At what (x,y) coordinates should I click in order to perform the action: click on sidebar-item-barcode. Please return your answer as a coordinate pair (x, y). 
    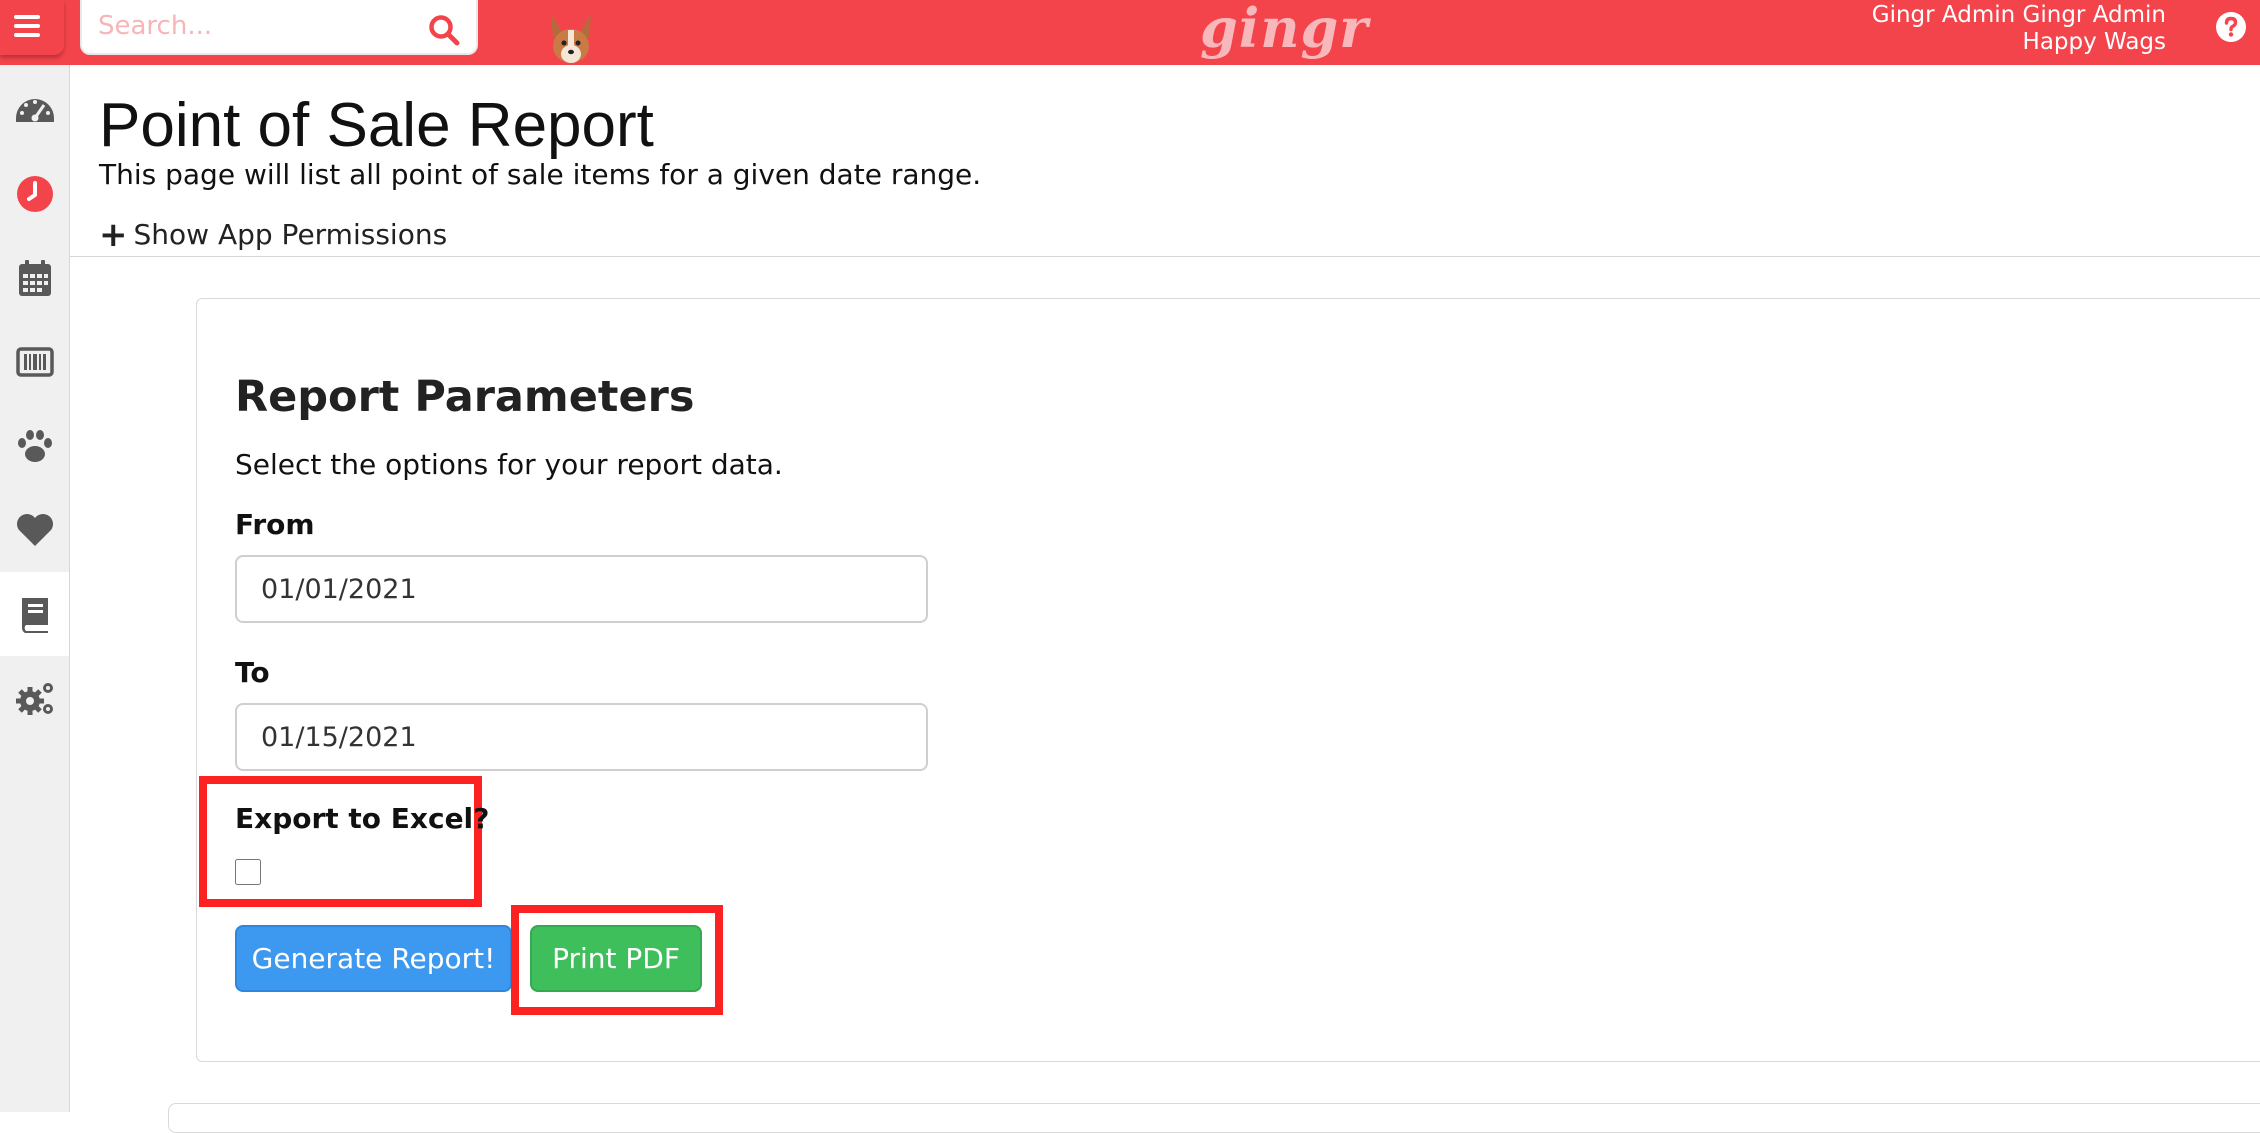
    Looking at the image, I should click on (34, 362).